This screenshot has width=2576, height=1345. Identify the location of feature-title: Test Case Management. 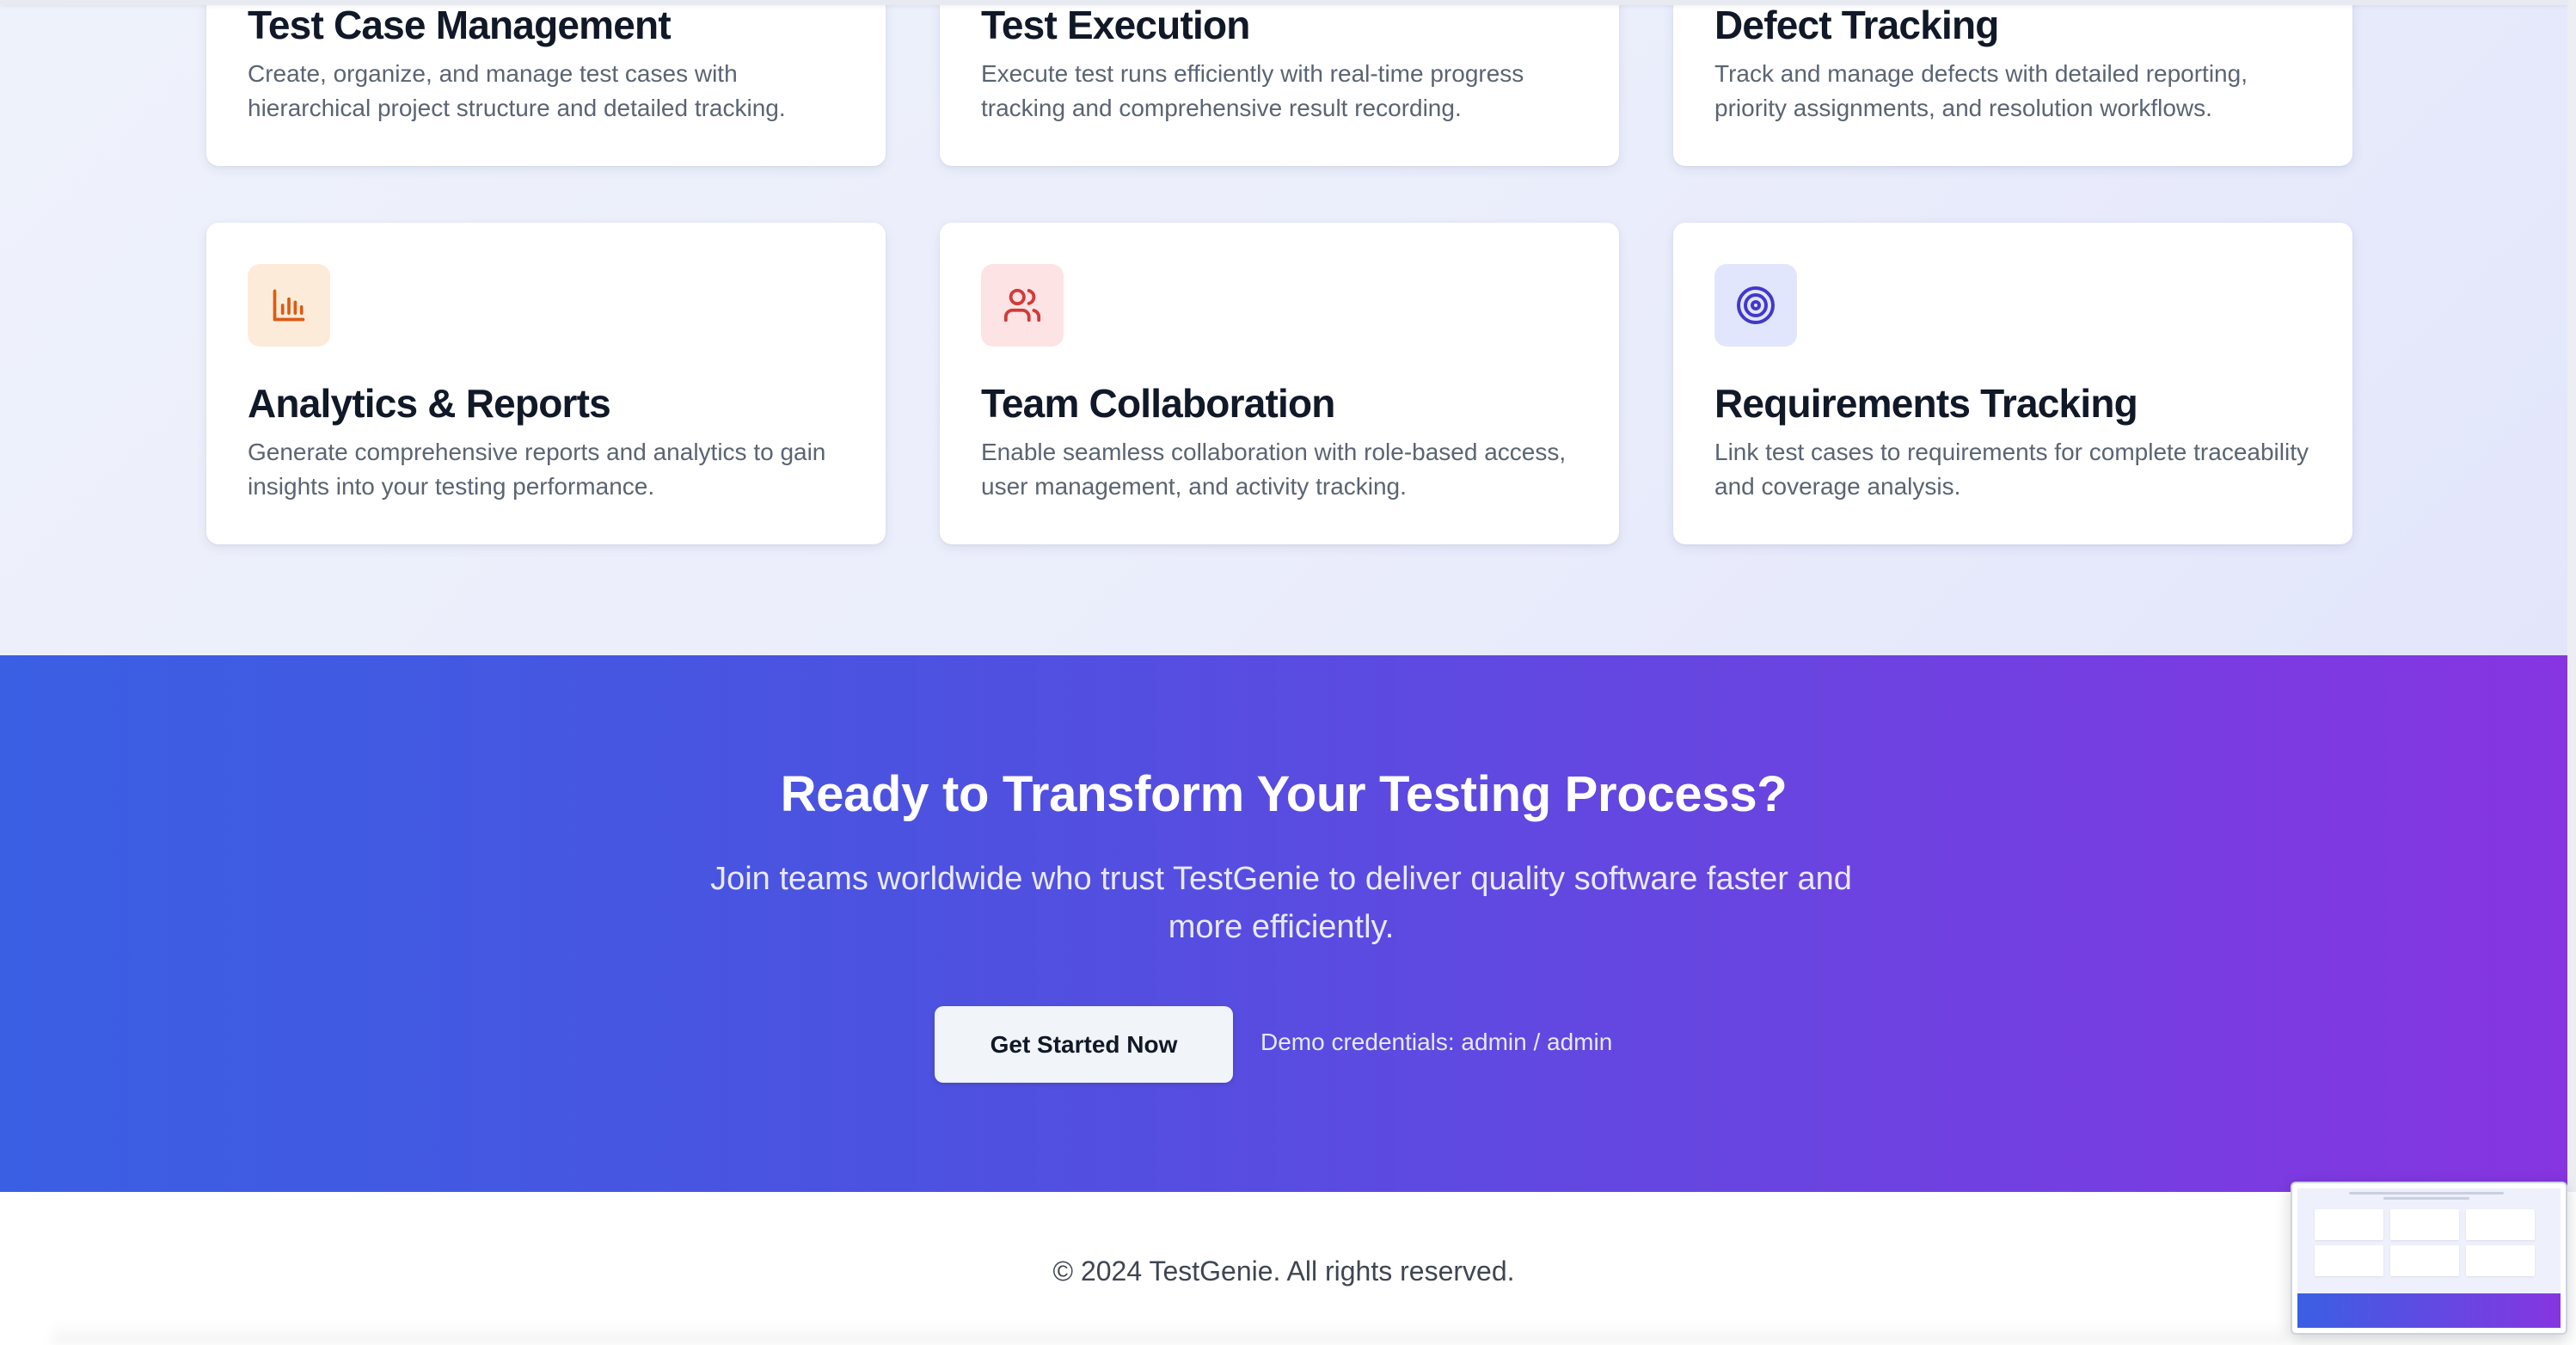
(460, 25).